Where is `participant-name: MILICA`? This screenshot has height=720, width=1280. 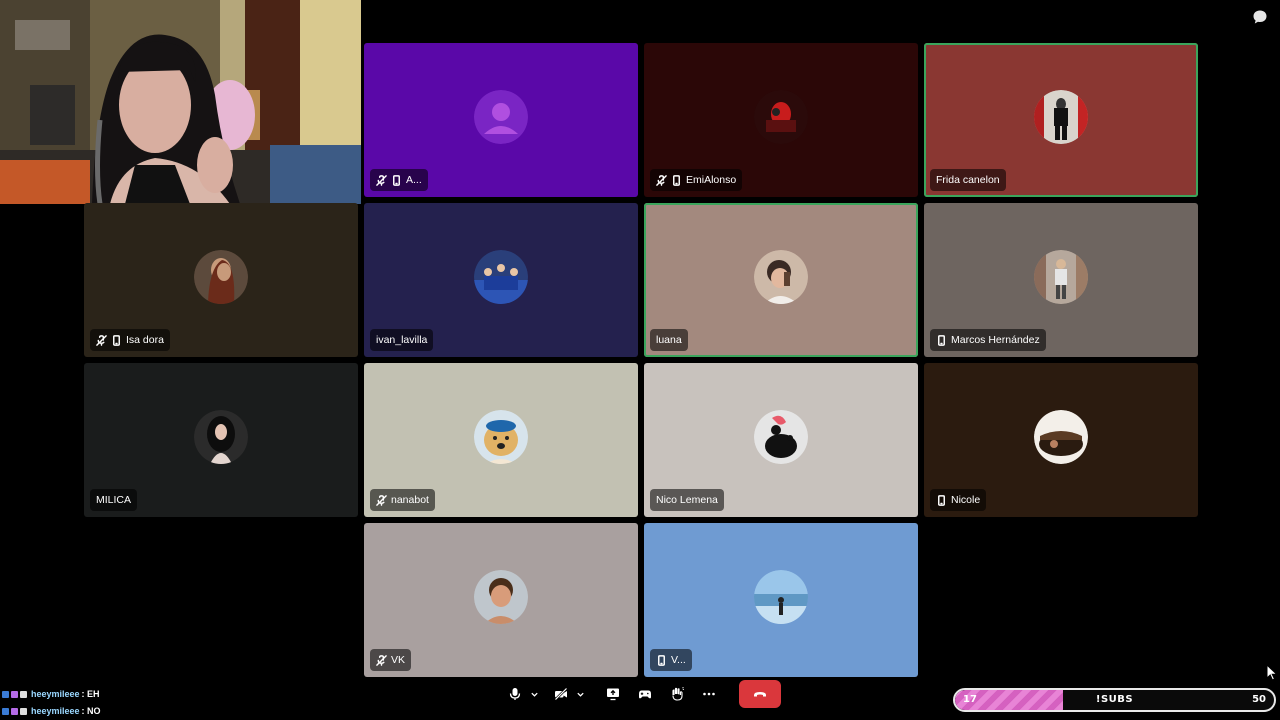 participant-name: MILICA is located at coordinates (114, 500).